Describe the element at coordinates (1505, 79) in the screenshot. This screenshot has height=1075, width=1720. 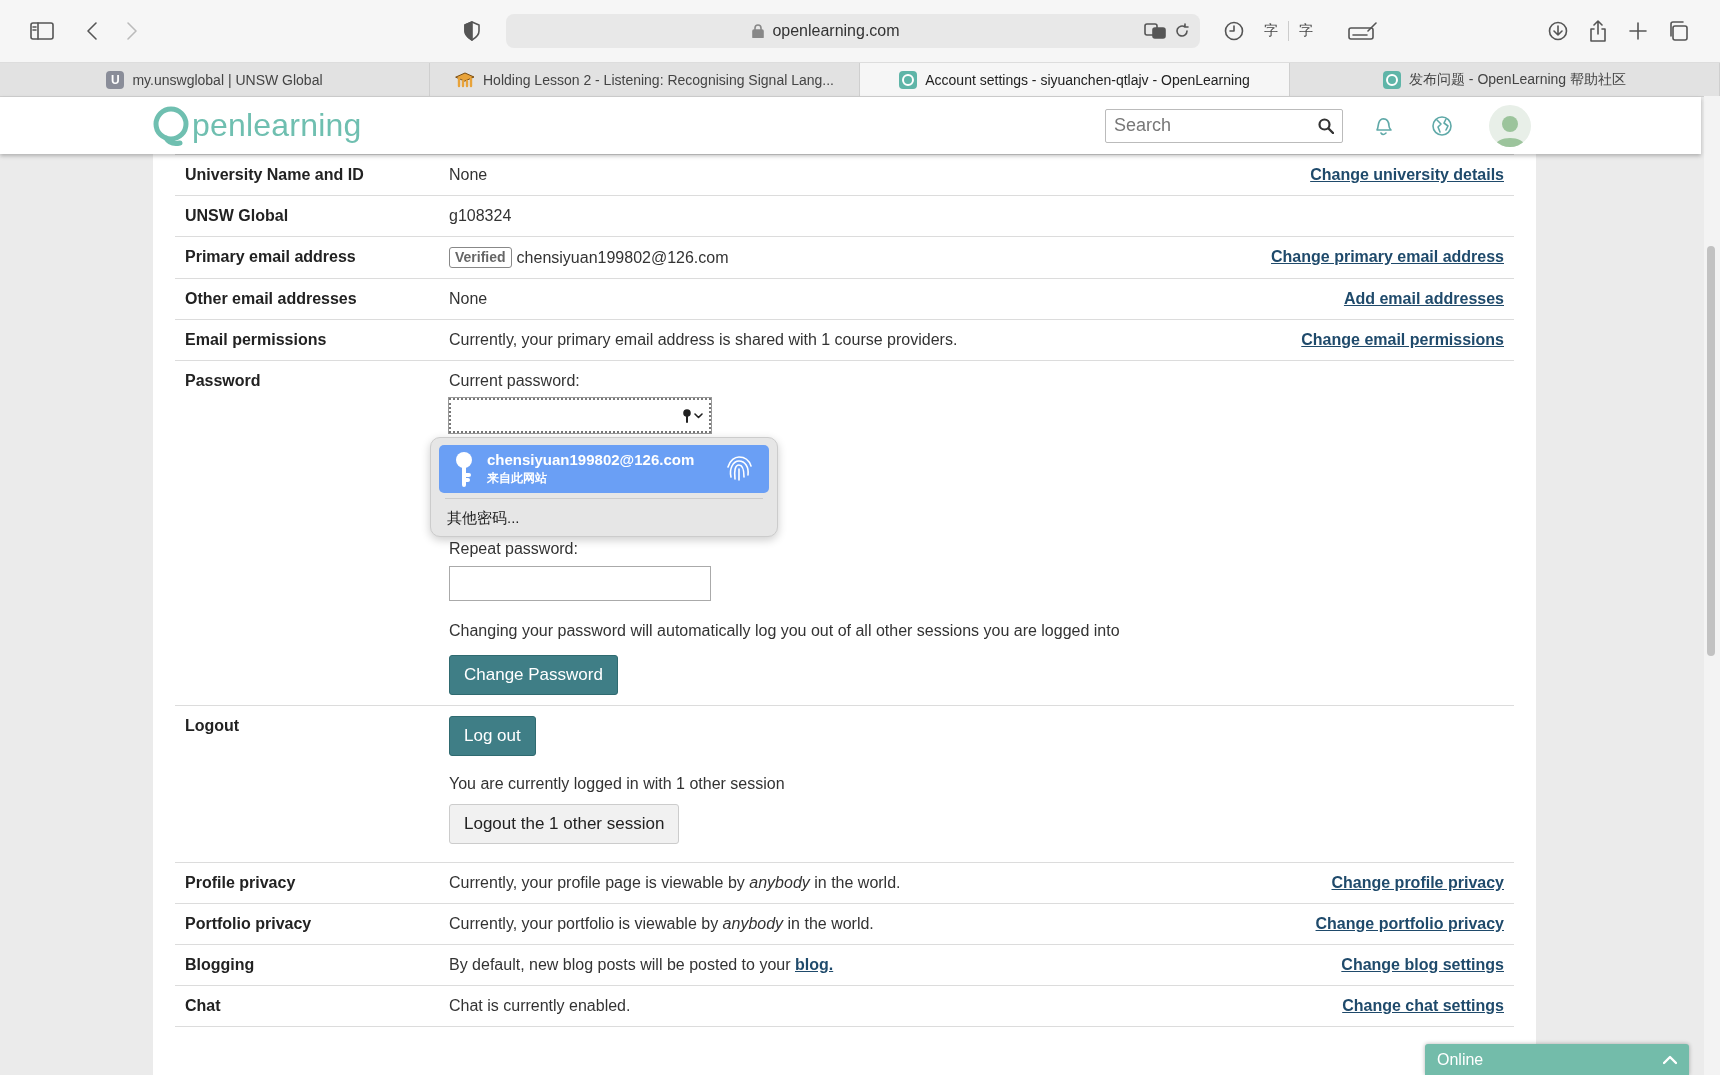
I see `browser-tab: 发布问题 - OpenLearning 帮助社区` at that location.